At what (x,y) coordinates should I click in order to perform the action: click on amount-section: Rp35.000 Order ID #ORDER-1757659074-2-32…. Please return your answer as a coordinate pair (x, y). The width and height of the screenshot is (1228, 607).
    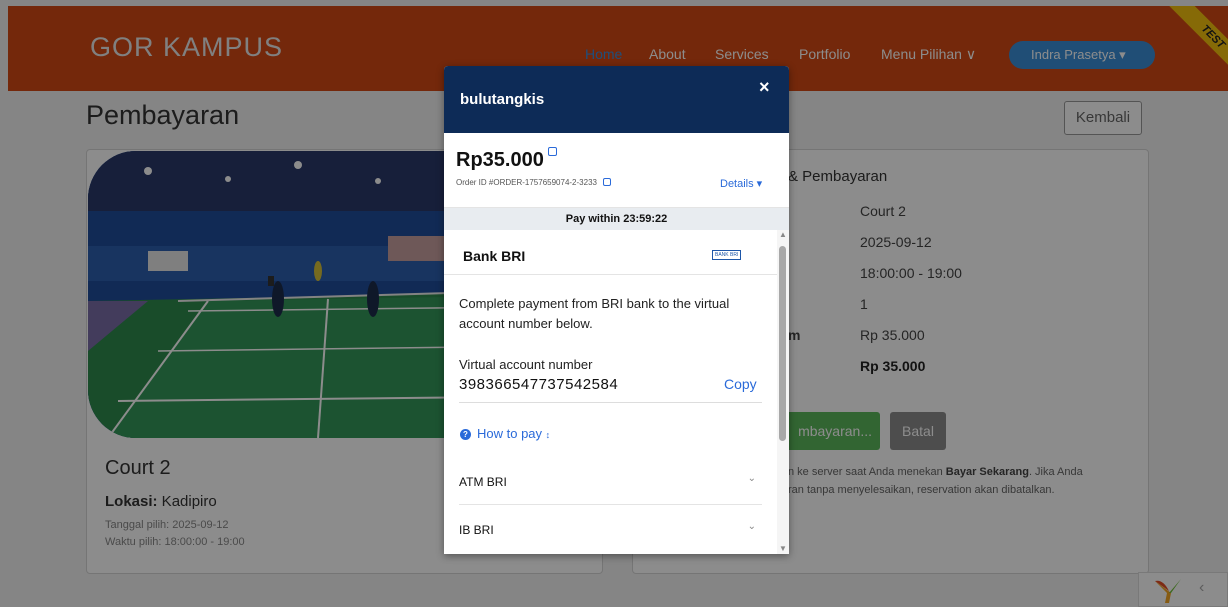
    Looking at the image, I should click on (616, 170).